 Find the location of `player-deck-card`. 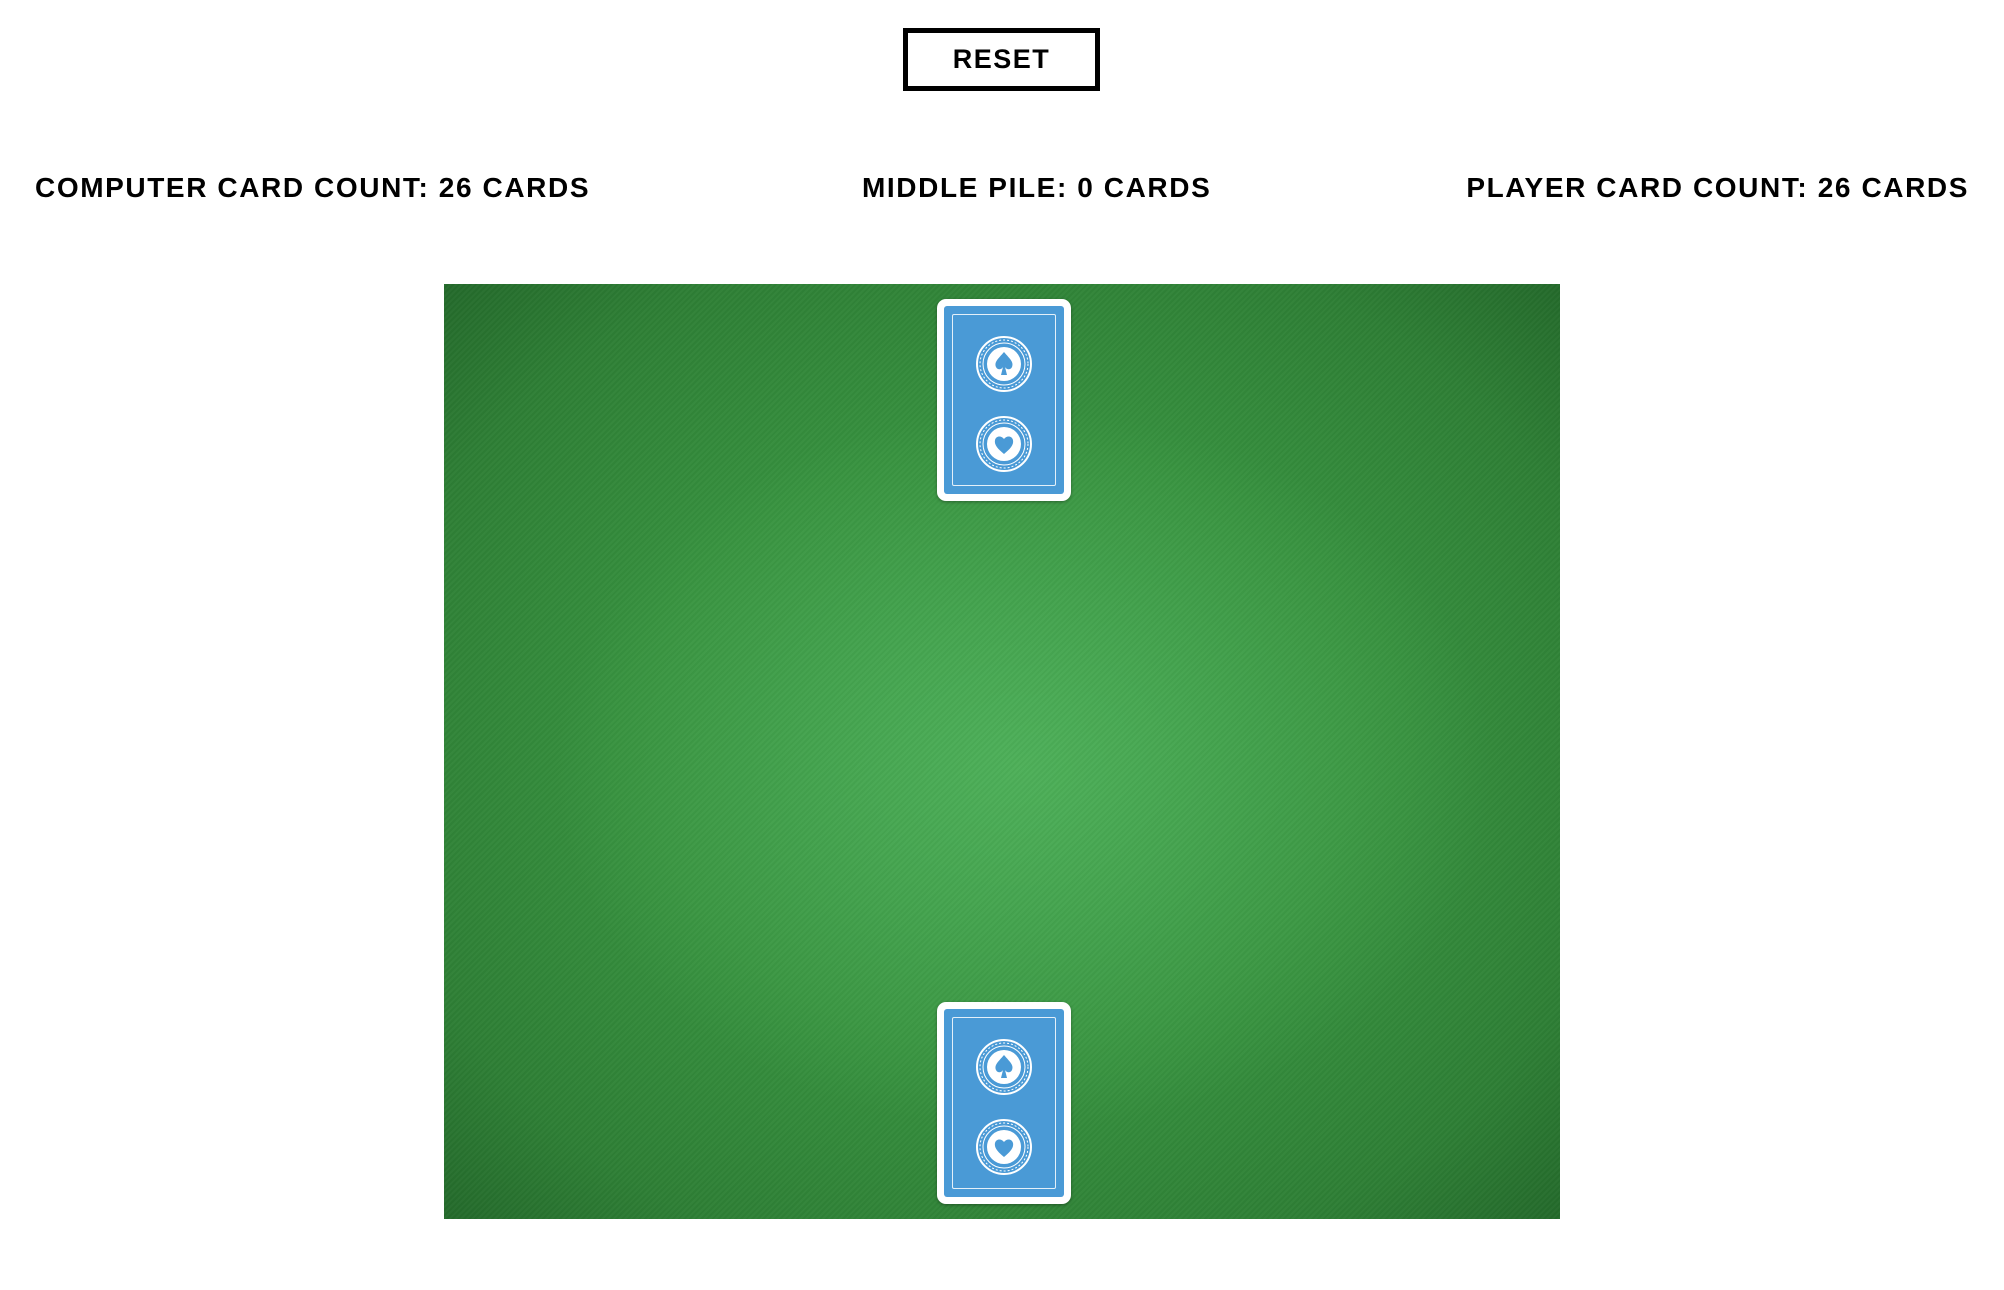

player-deck-card is located at coordinates (1004, 1103).